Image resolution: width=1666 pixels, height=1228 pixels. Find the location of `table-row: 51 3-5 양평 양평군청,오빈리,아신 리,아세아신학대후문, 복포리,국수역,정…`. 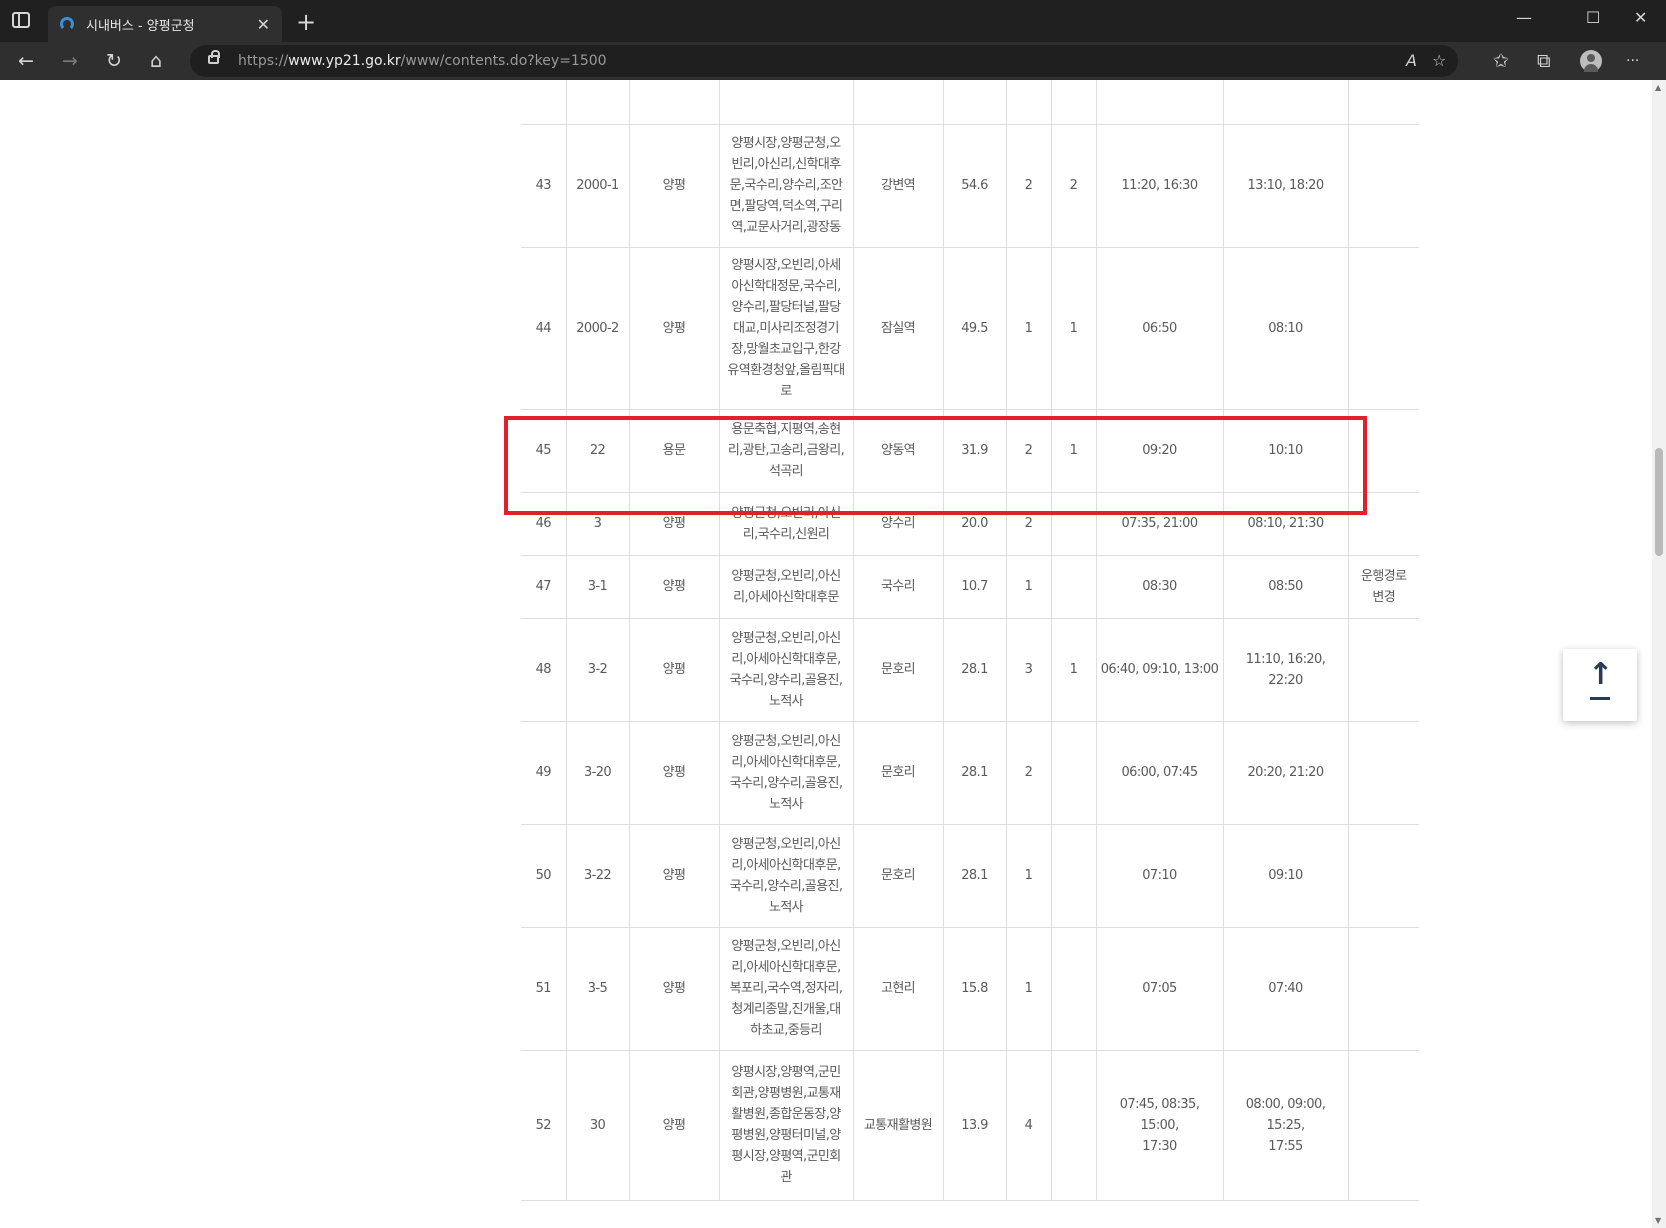

table-row: 51 3-5 양평 양평군청,오빈리,아신 리,아세아신학대후문, 복포리,국수역,정… is located at coordinates (970, 989).